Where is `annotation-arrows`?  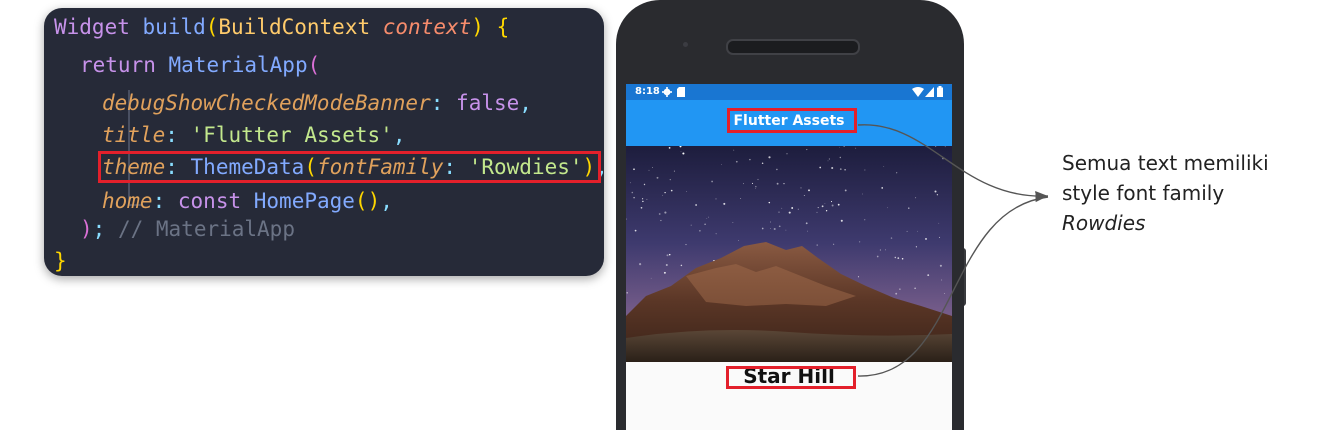 annotation-arrows is located at coordinates (953, 250).